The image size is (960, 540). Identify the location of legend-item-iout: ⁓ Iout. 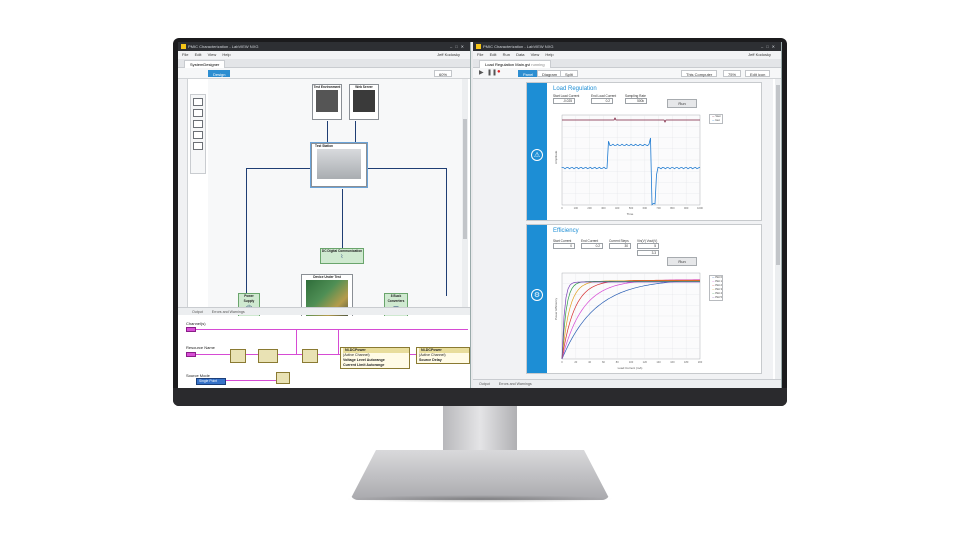
(716, 121).